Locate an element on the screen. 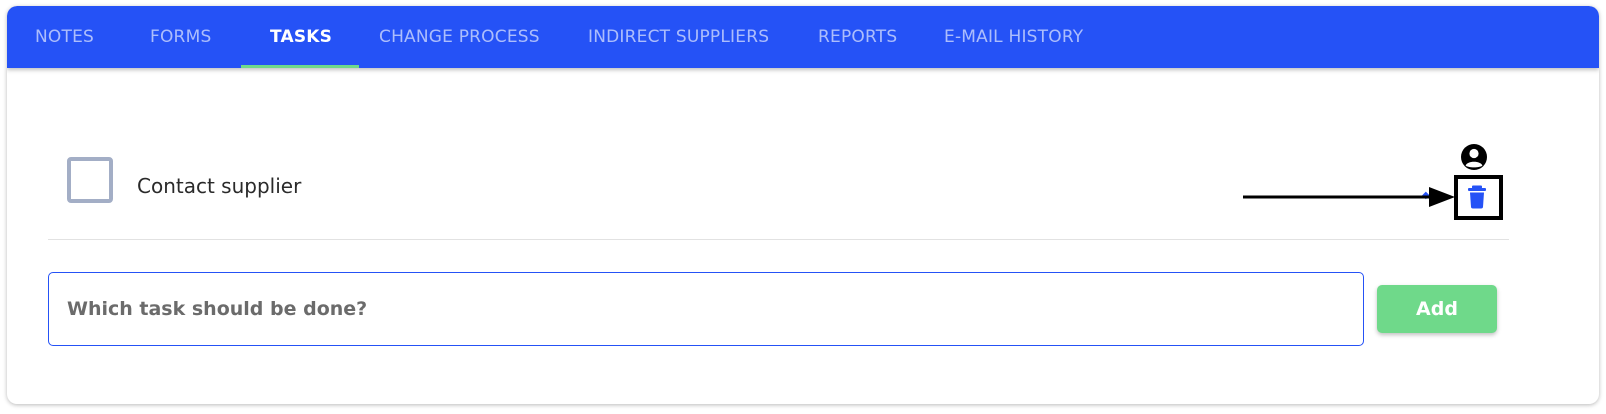 The width and height of the screenshot is (1606, 414). tab-reports: REPORTS is located at coordinates (857, 37).